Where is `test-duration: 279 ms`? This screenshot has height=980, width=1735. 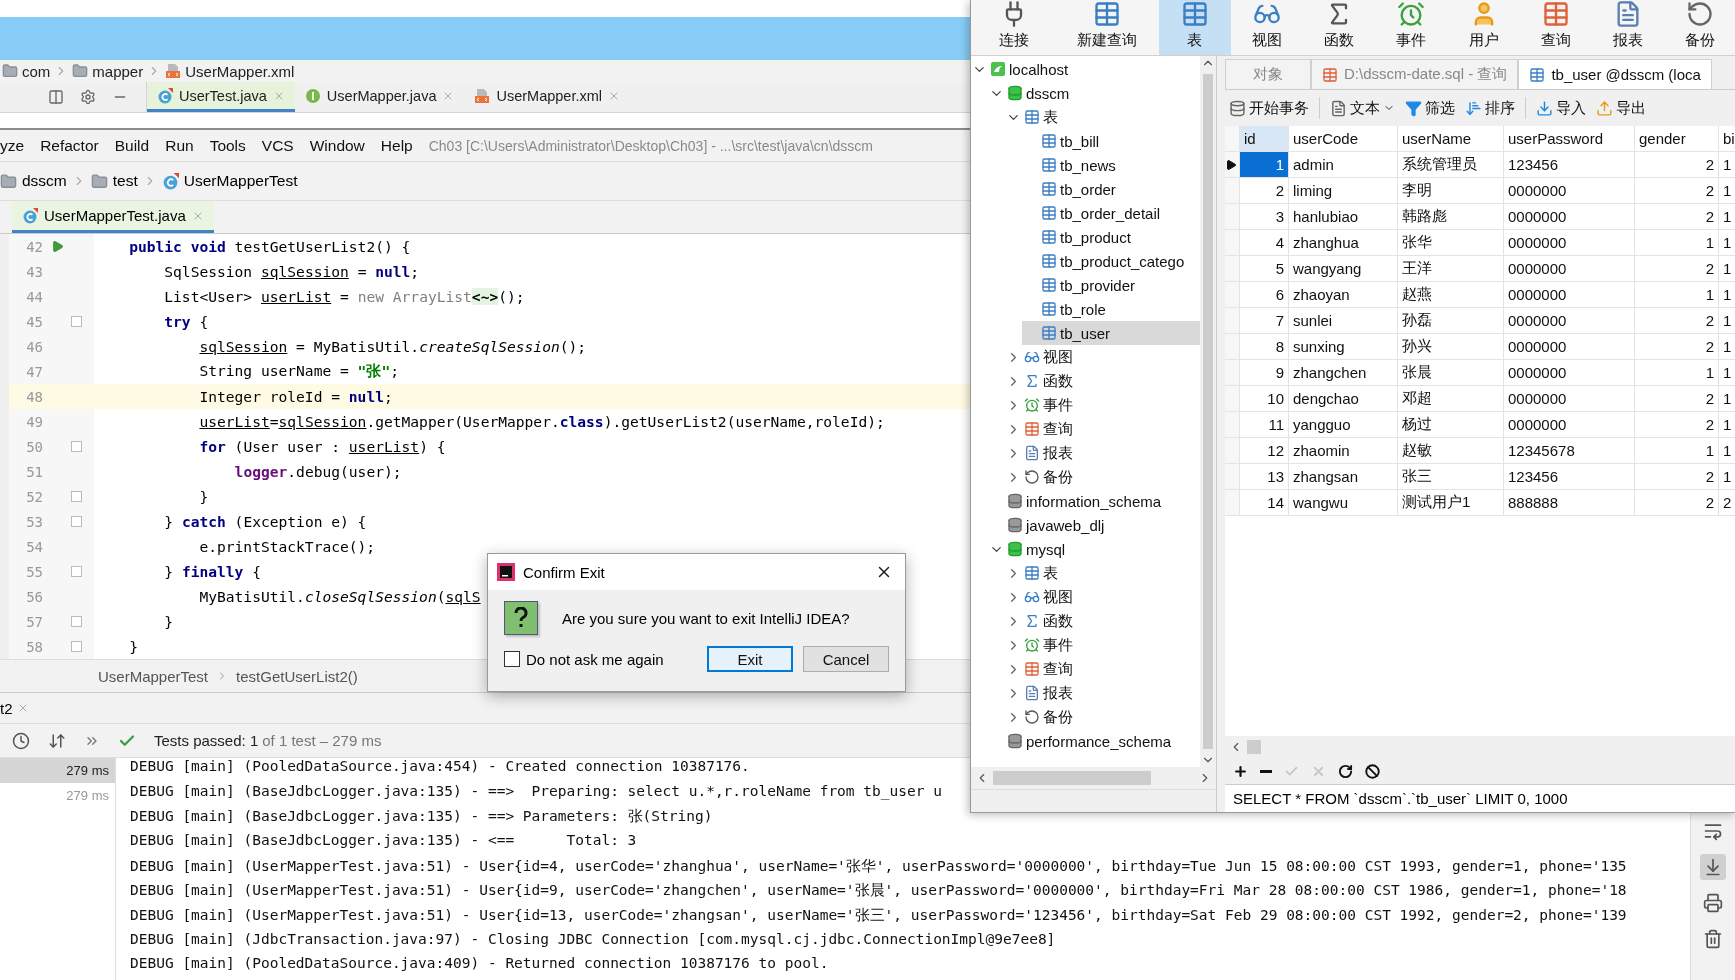
test-duration: 279 ms is located at coordinates (57, 770).